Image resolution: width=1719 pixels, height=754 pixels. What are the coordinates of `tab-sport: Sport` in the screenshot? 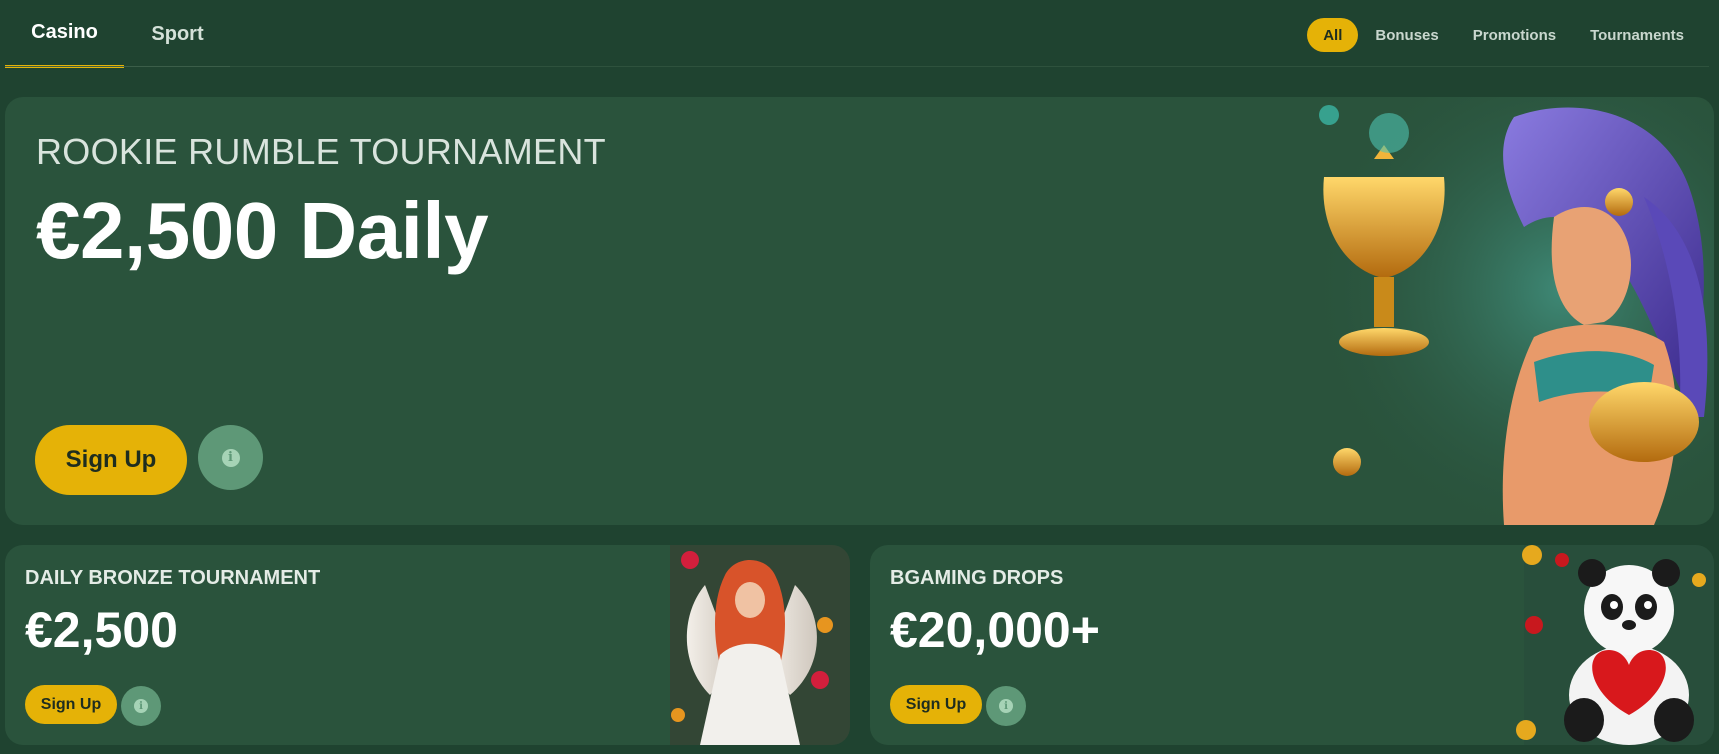 It's located at (177, 34).